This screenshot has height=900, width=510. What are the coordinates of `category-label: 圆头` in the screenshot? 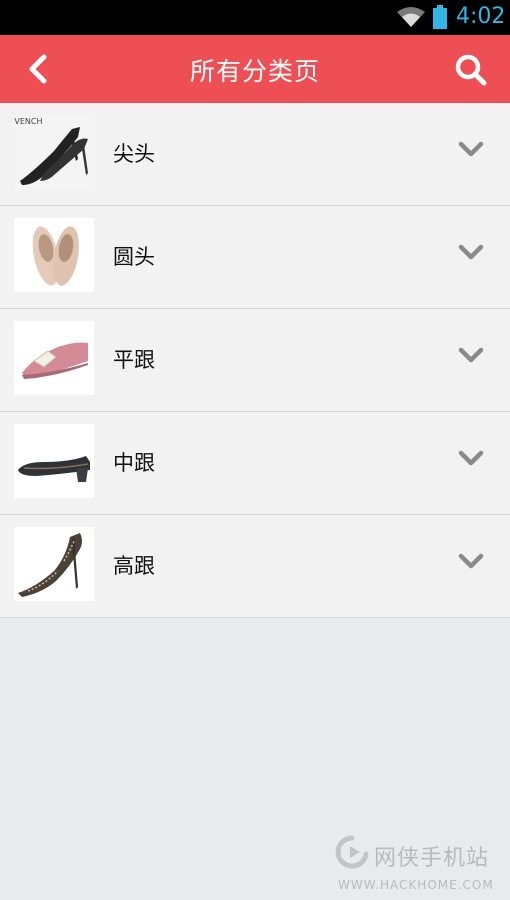 It's located at (134, 257).